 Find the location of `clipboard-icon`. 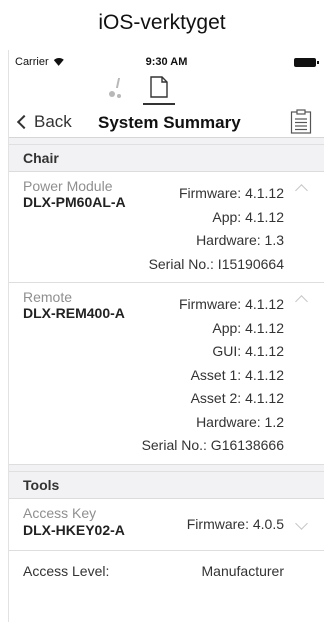

clipboard-icon is located at coordinates (301, 121).